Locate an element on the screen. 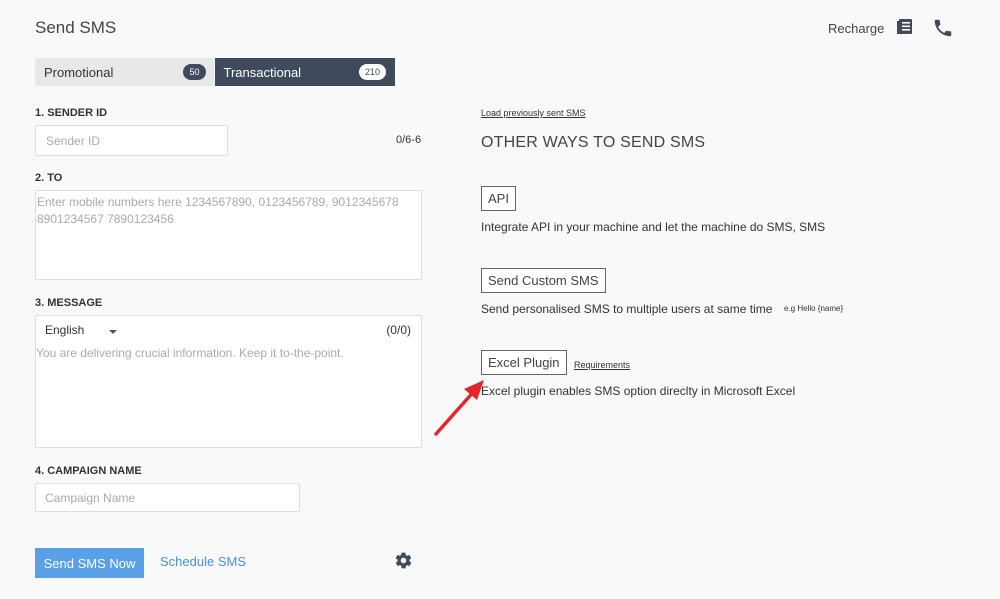 Image resolution: width=1000 pixels, height=599 pixels. campaign-name-input is located at coordinates (167, 497).